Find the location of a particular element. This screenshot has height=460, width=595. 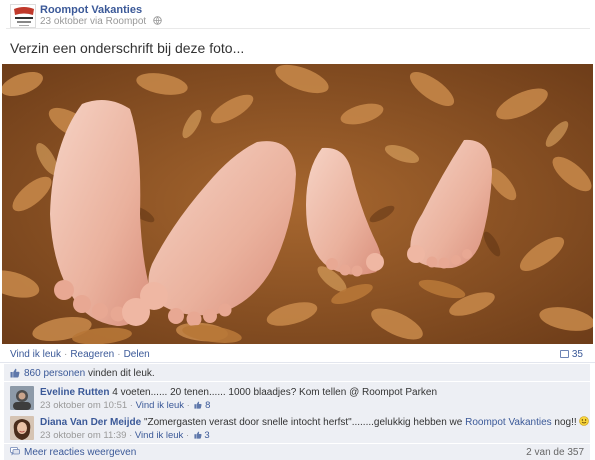

post-date: 23 oktober is located at coordinates (63, 21).